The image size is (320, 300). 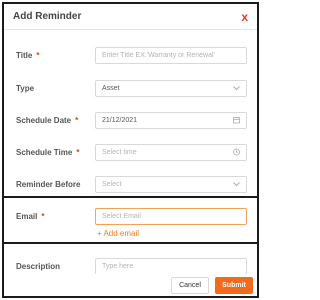 What do you see at coordinates (118, 266) in the screenshot?
I see `description-placeholder: Type here` at bounding box center [118, 266].